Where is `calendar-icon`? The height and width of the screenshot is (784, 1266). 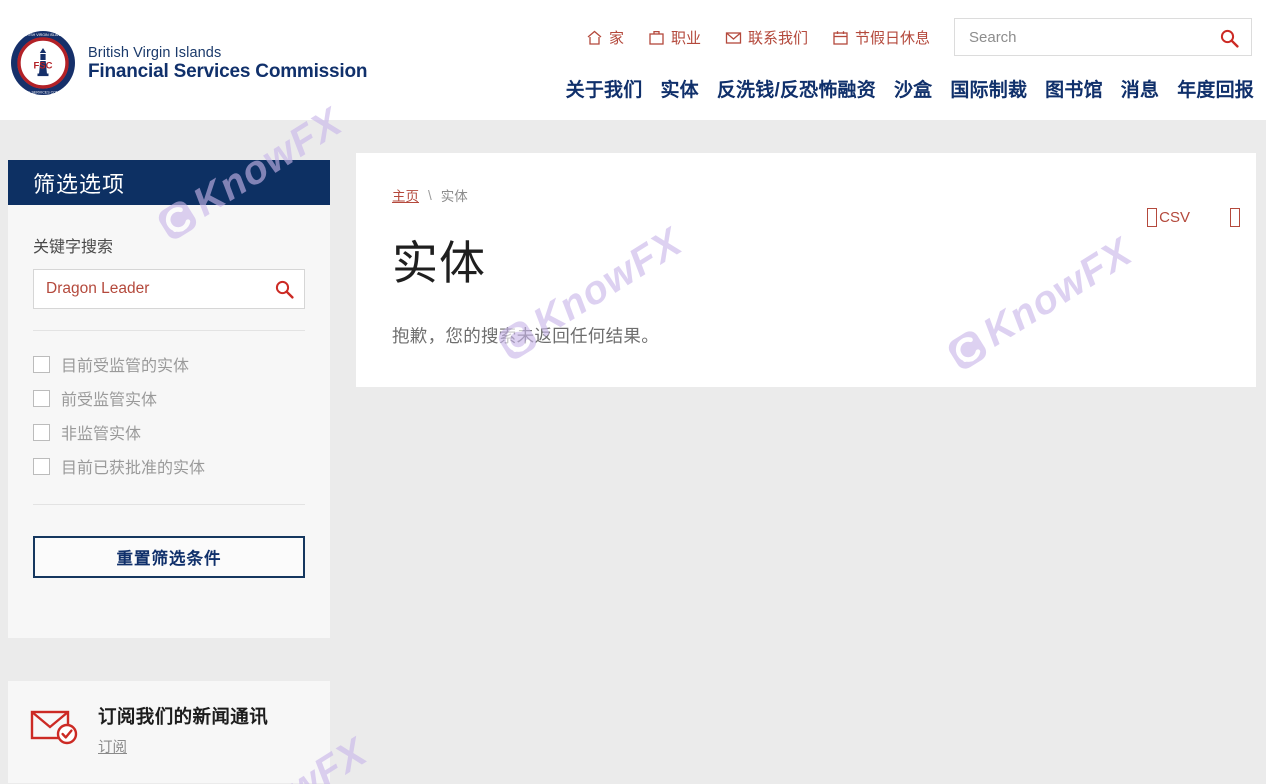 calendar-icon is located at coordinates (840, 37).